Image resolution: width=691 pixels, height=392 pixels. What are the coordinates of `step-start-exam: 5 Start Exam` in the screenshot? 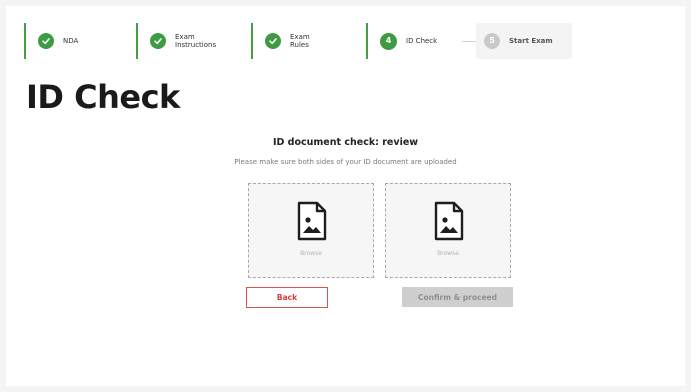 It's located at (524, 41).